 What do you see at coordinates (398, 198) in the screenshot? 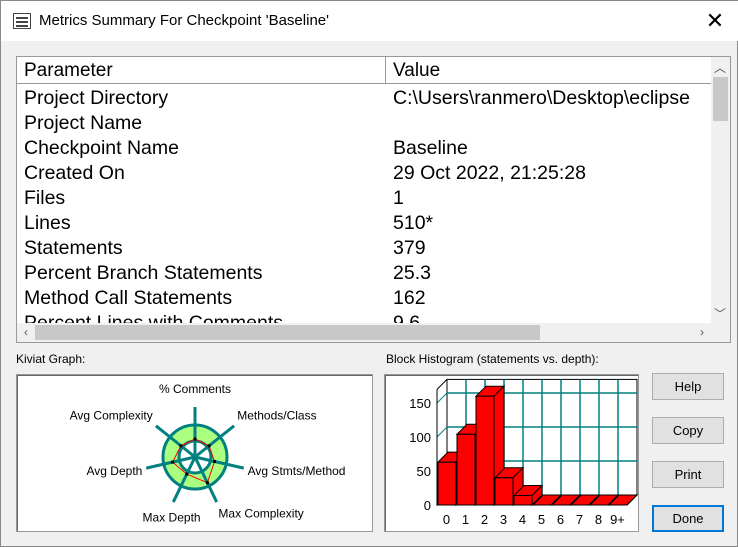
I see `value-cell: 1` at bounding box center [398, 198].